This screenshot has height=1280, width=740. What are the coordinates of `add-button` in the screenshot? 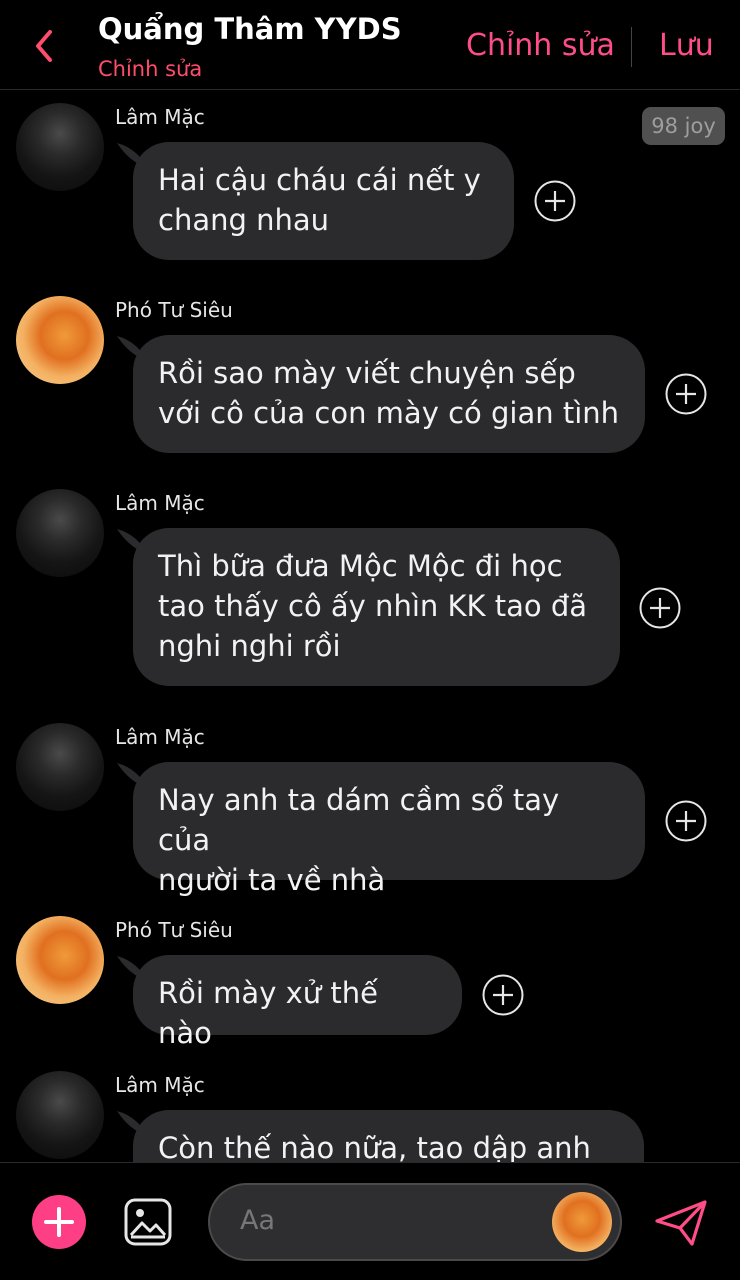 It's located at (59, 1222).